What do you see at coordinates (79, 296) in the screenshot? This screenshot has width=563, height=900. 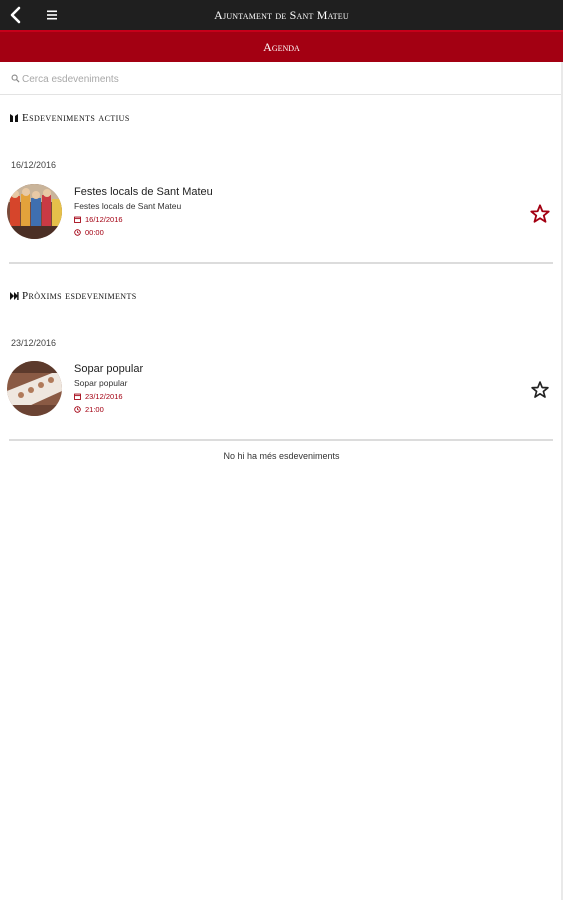 I see `upcoming-events-title: Pròxims esdeveniments` at bounding box center [79, 296].